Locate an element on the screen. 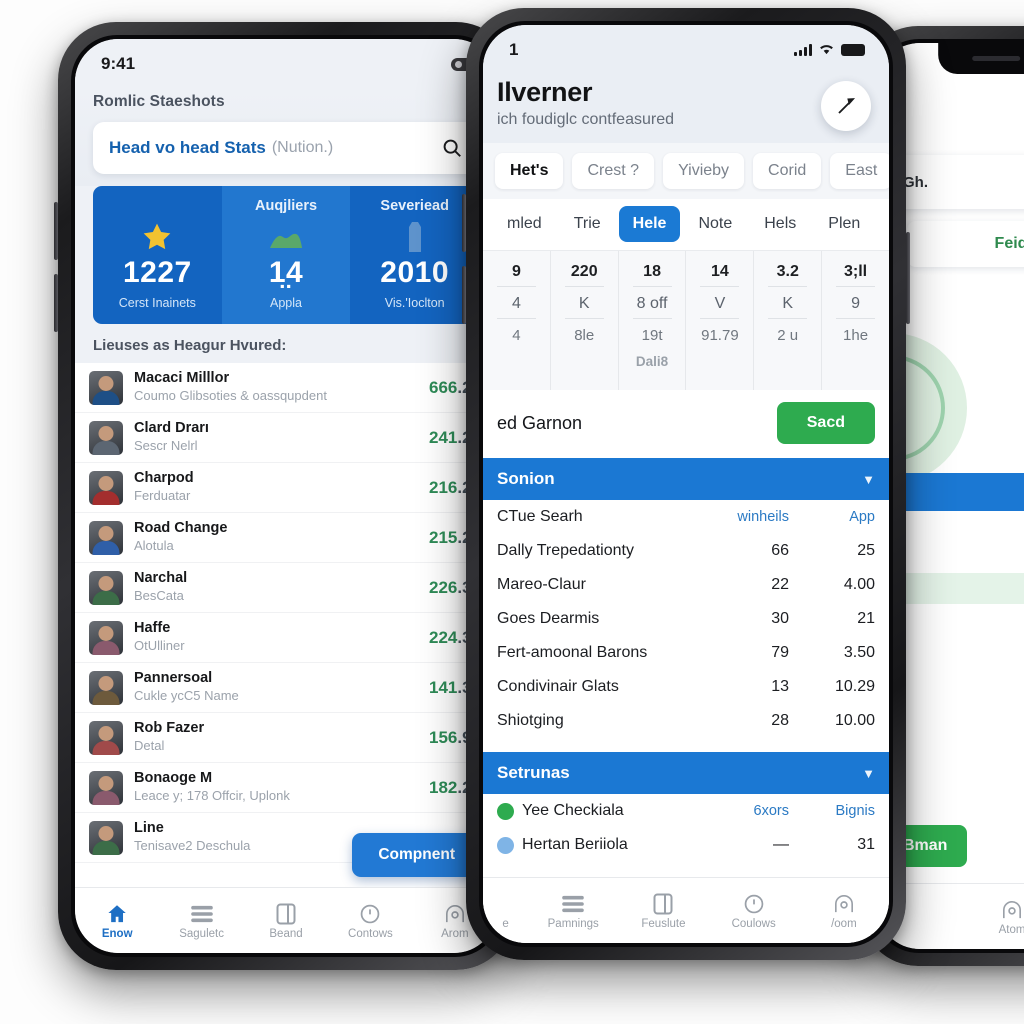 Image resolution: width=1024 pixels, height=1024 pixels. chip-yivieby: Yivieby is located at coordinates (704, 171).